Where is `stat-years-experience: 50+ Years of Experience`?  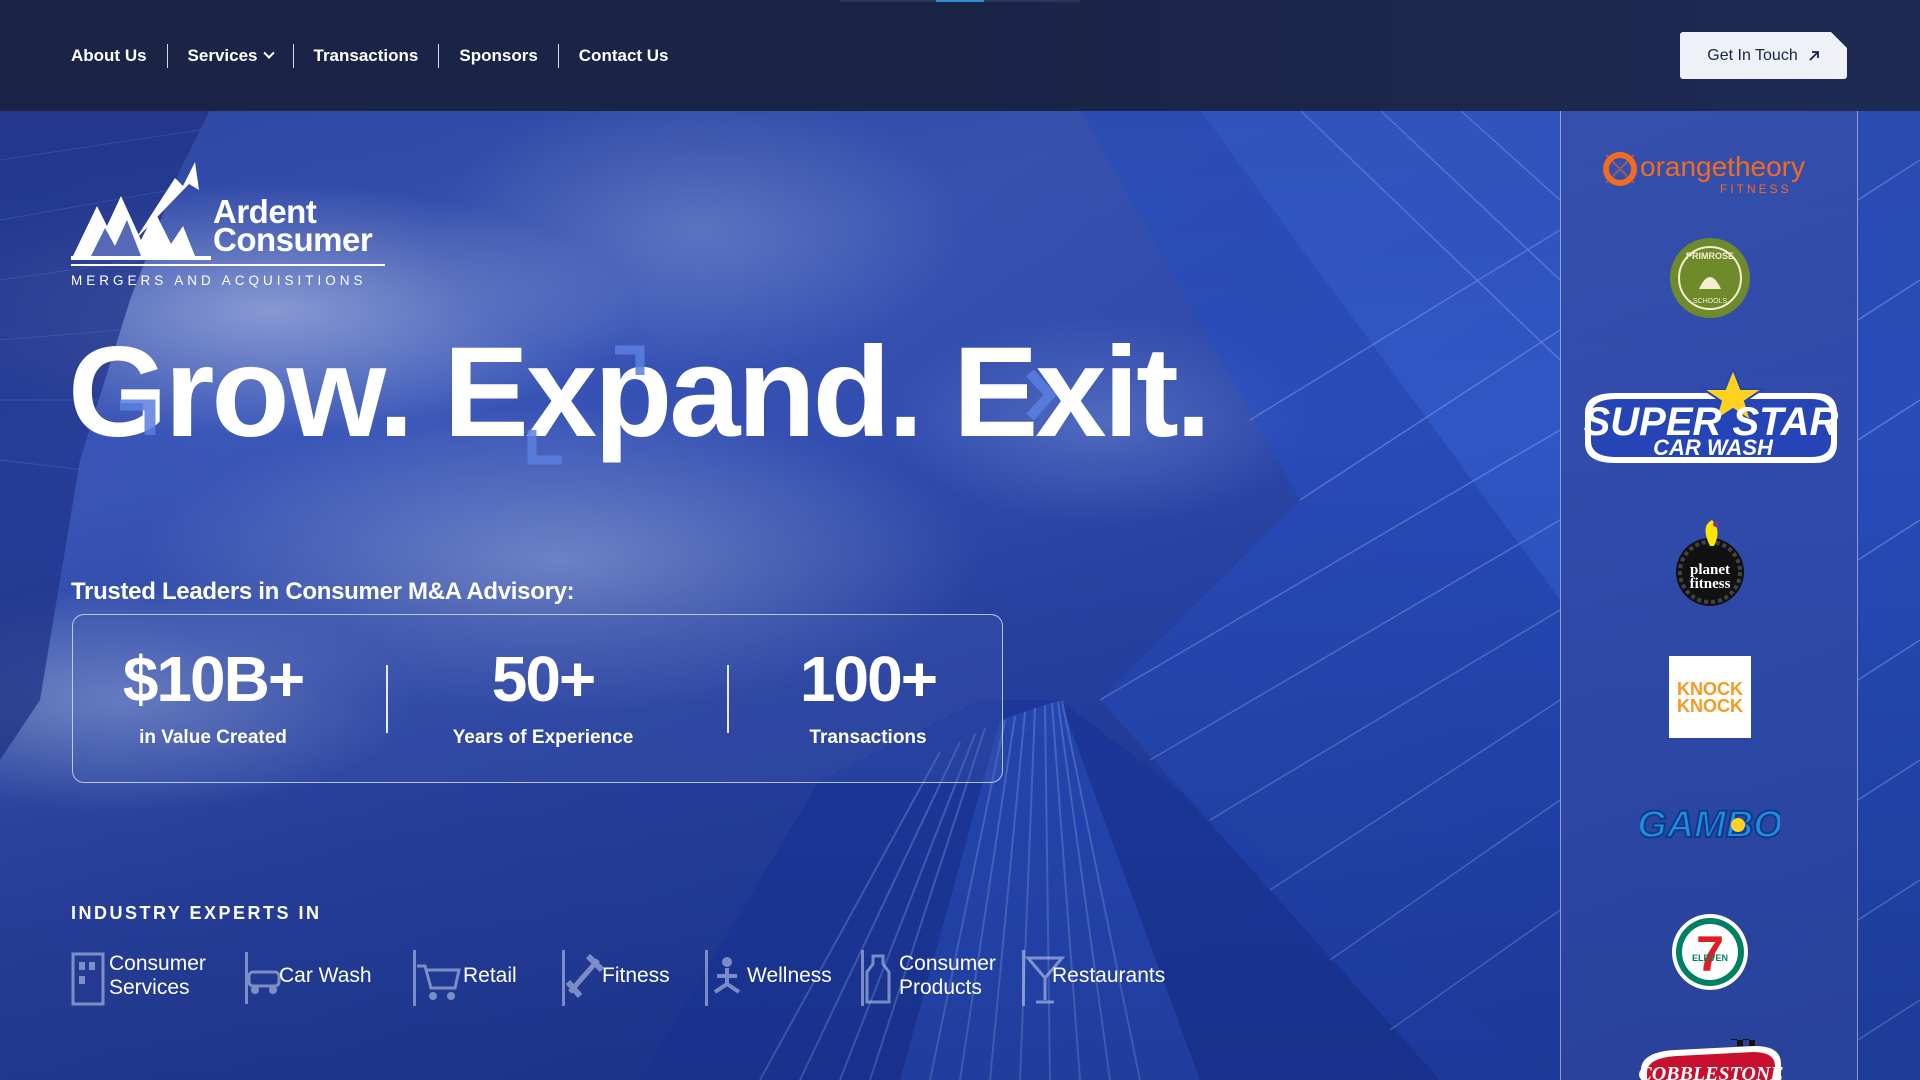 stat-years-experience: 50+ Years of Experience is located at coordinates (543, 694).